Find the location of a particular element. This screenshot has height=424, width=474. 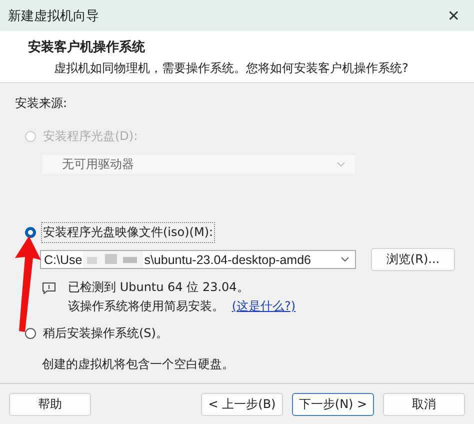

blur-mosaic is located at coordinates (113, 259).